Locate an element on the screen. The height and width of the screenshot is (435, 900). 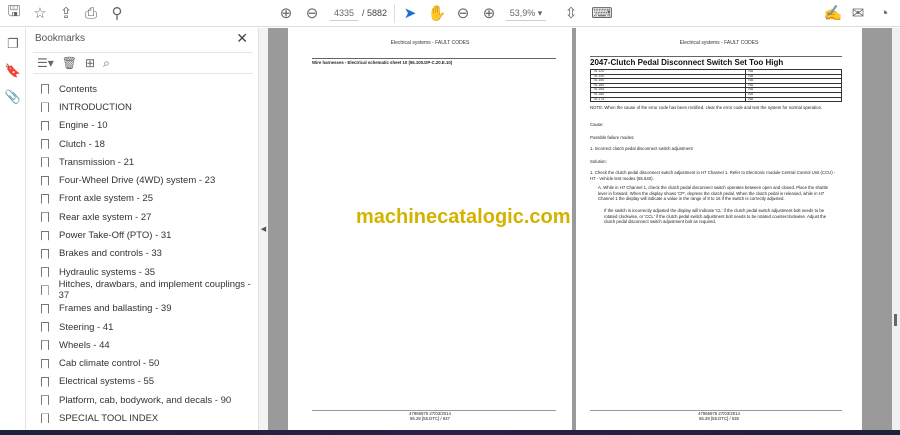
table-cell: T6.175 is located at coordinates (668, 99).